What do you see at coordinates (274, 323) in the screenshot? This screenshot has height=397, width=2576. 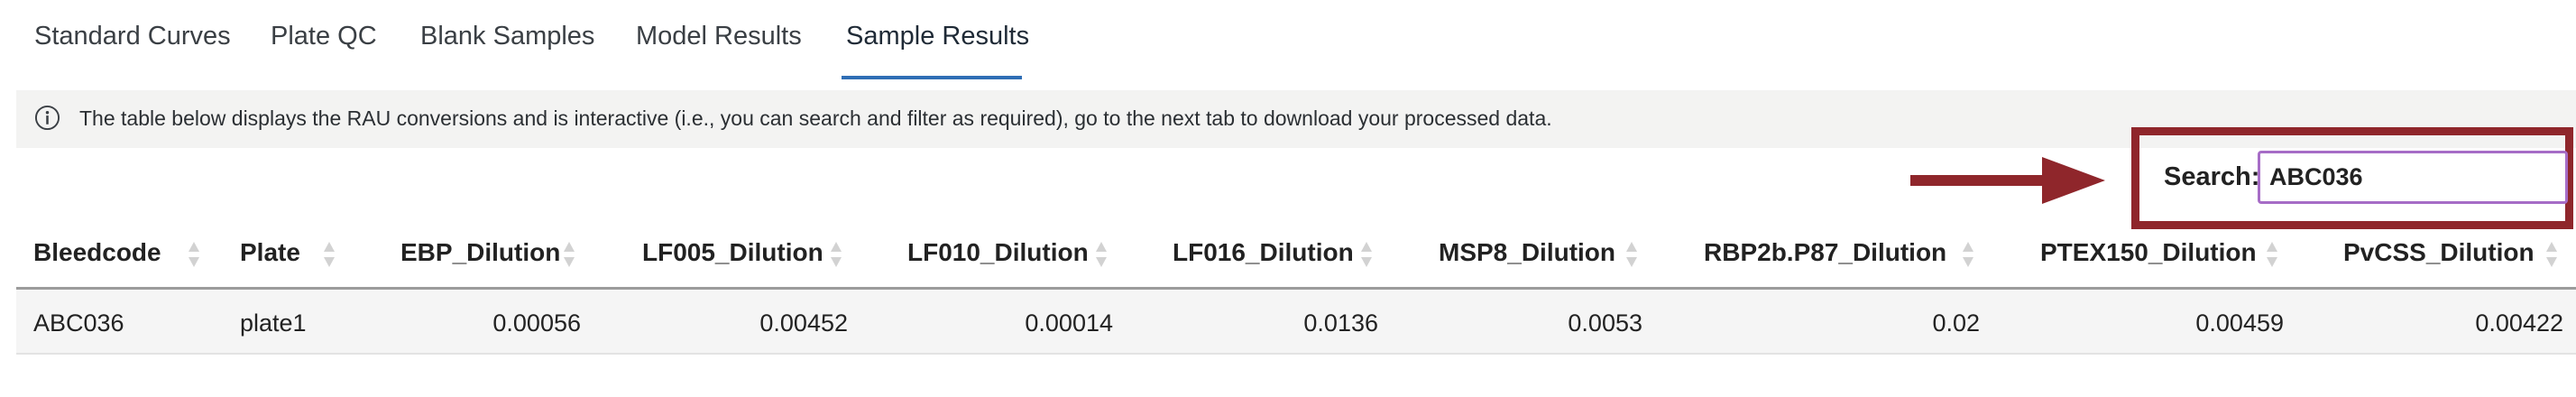 I see `cell-plate: plate1` at bounding box center [274, 323].